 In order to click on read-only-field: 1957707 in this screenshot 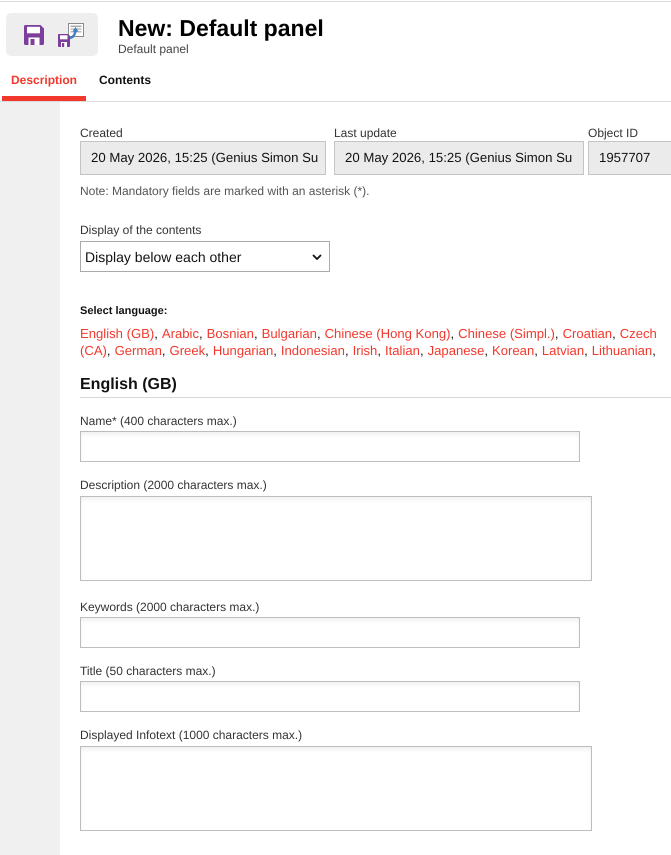, I will do `click(629, 158)`.